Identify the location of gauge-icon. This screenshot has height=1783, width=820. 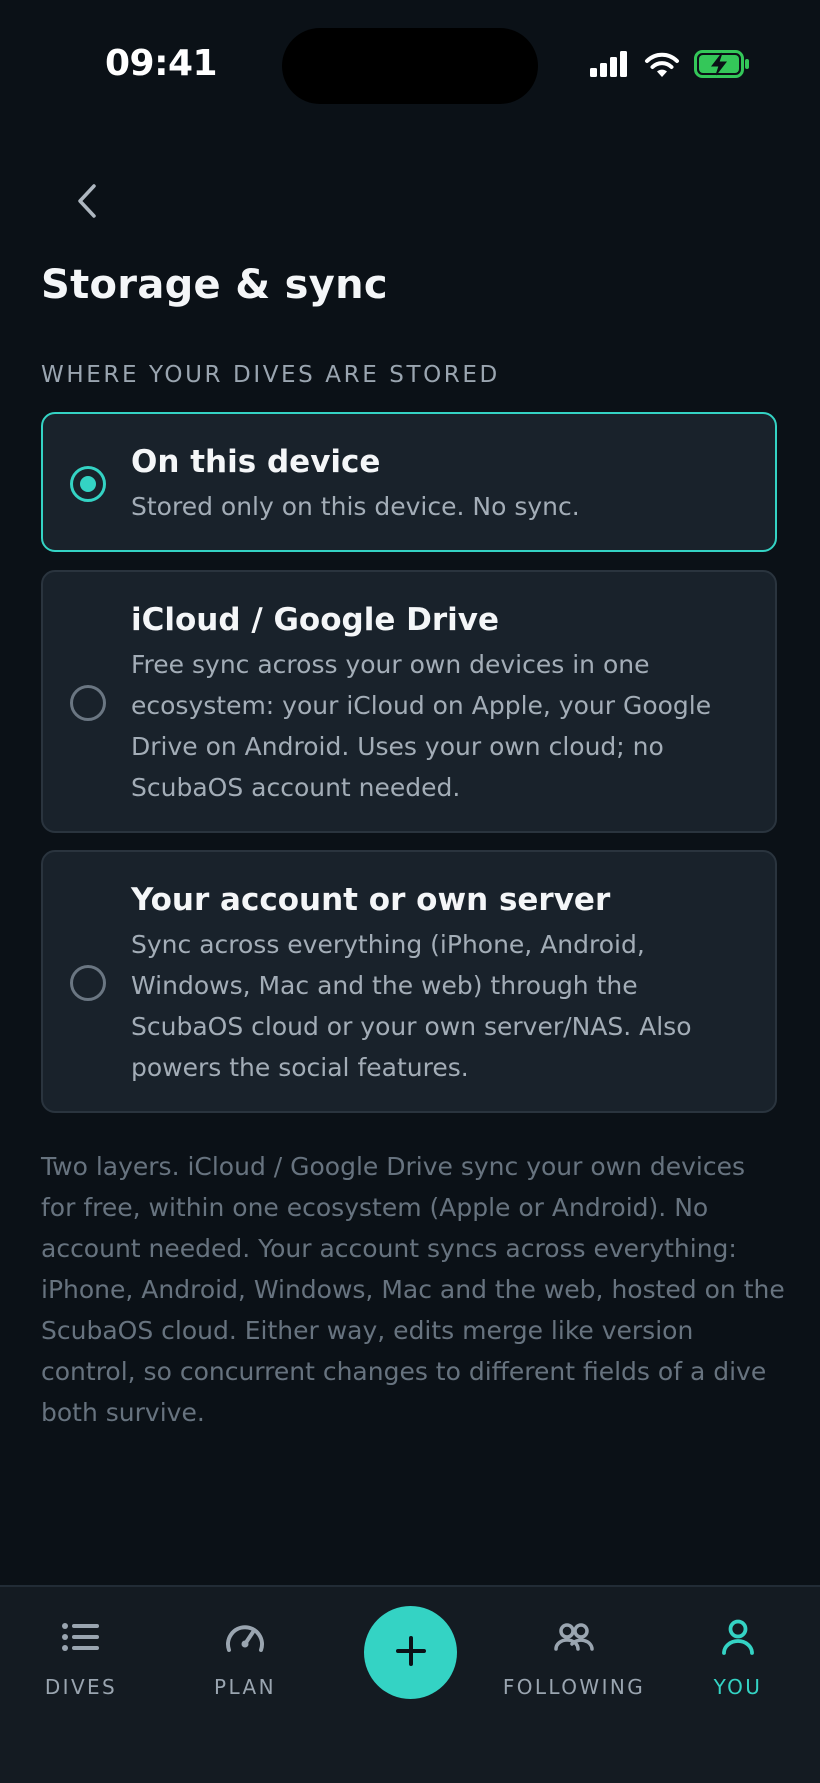
(245, 1637).